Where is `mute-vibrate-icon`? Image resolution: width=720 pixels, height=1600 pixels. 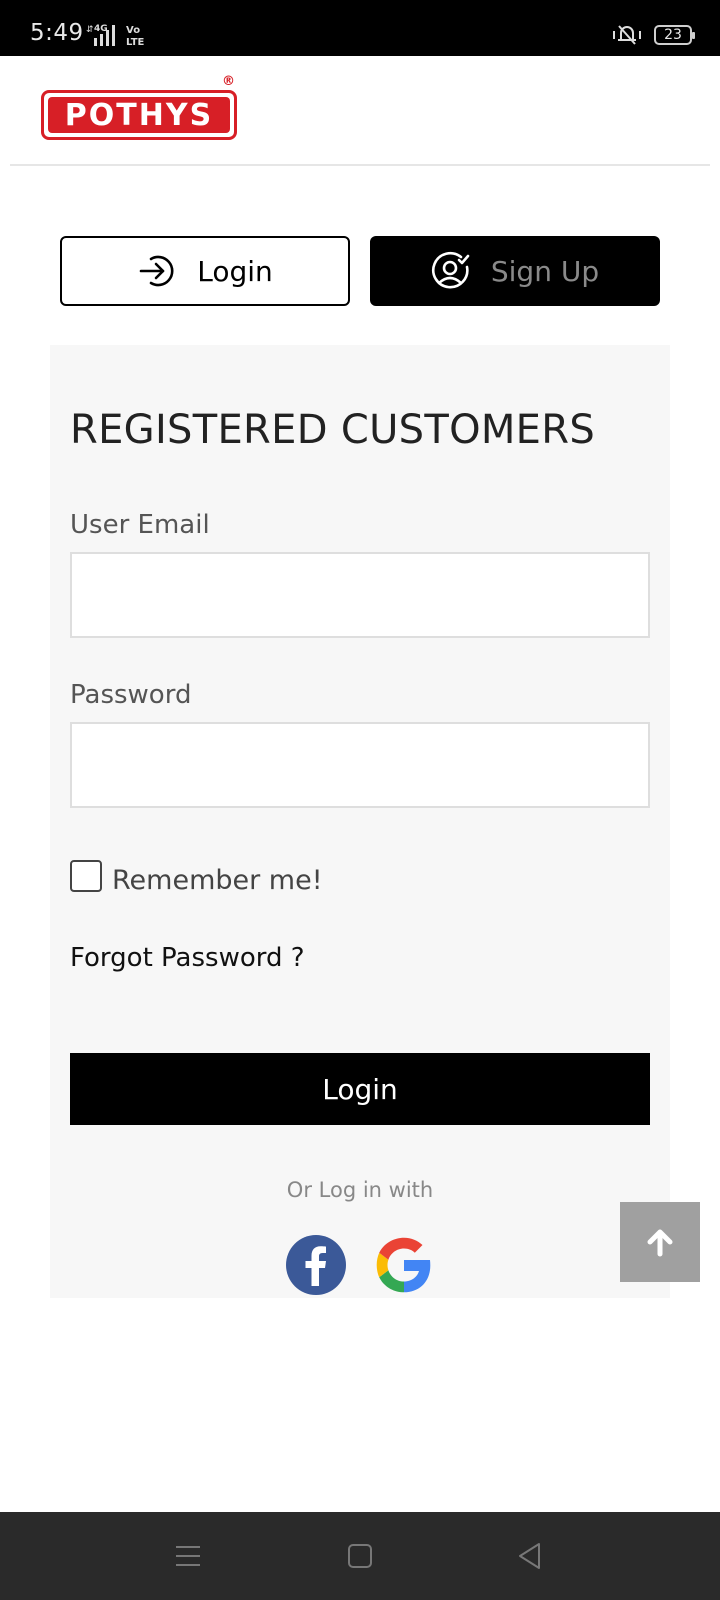 mute-vibrate-icon is located at coordinates (627, 35).